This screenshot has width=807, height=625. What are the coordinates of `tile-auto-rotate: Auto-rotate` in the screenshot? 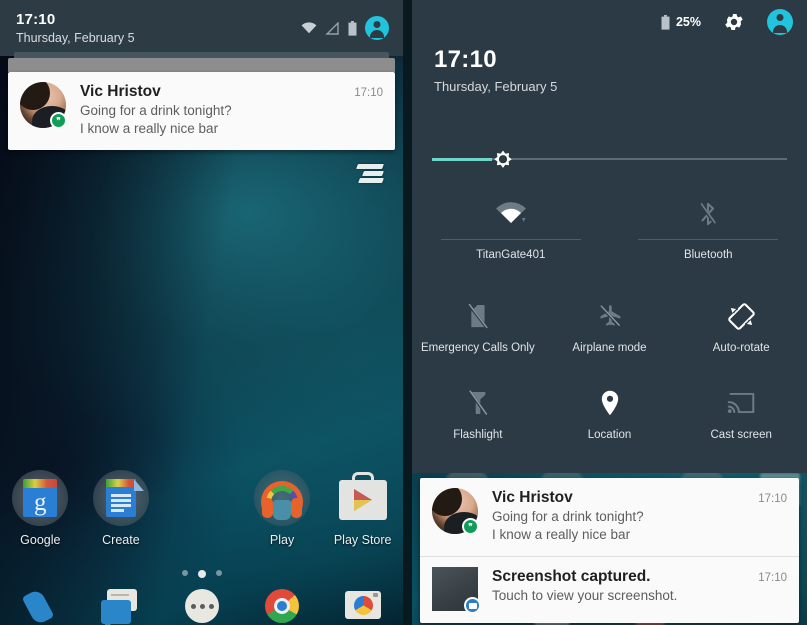 It's located at (741, 326).